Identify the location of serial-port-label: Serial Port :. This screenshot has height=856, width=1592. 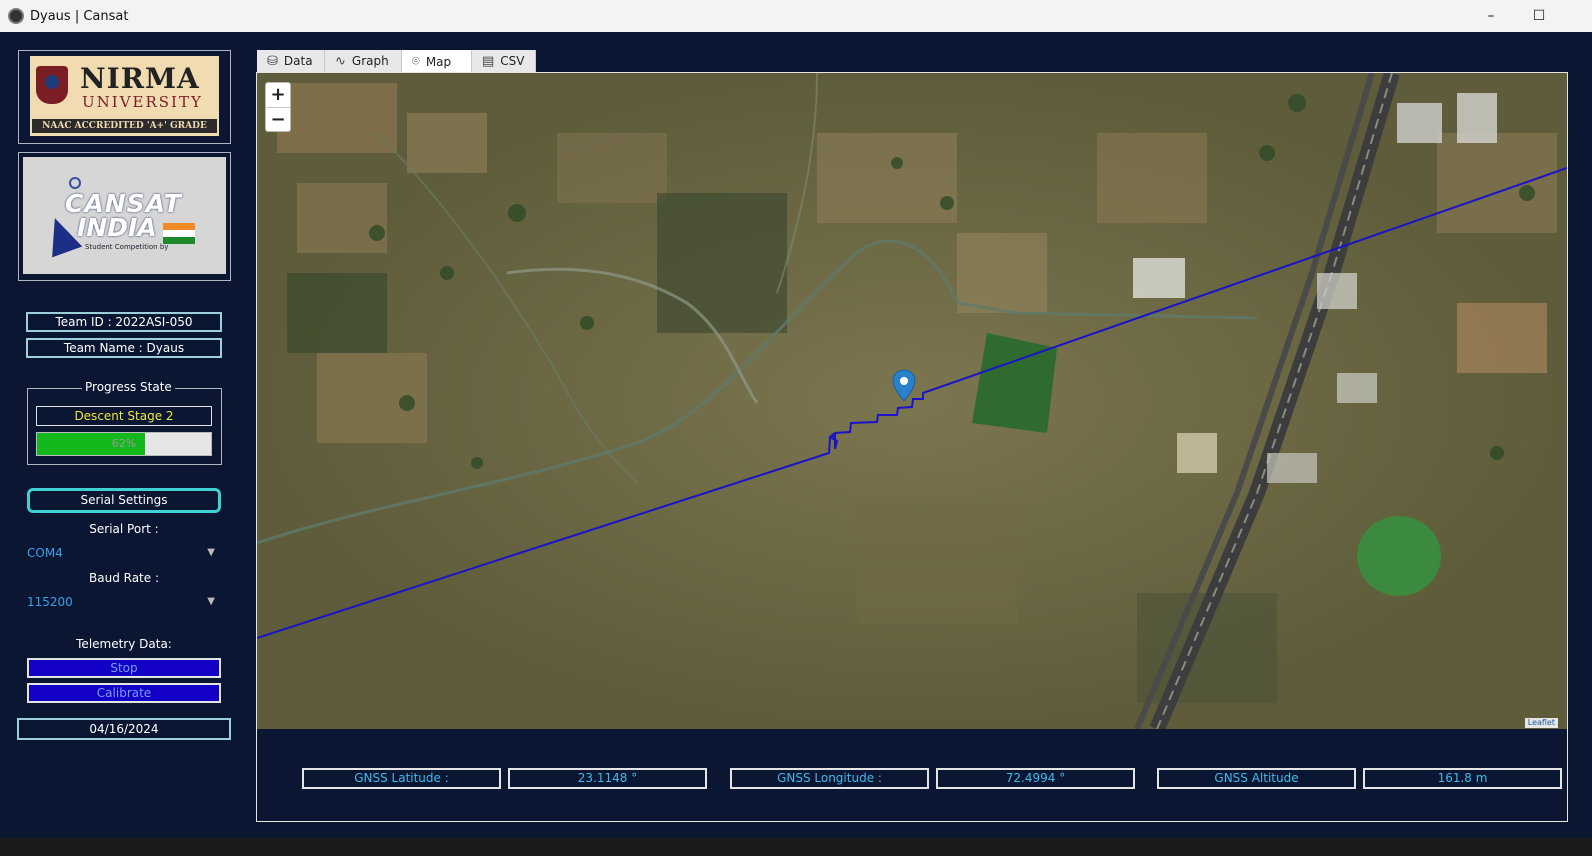
(124, 529).